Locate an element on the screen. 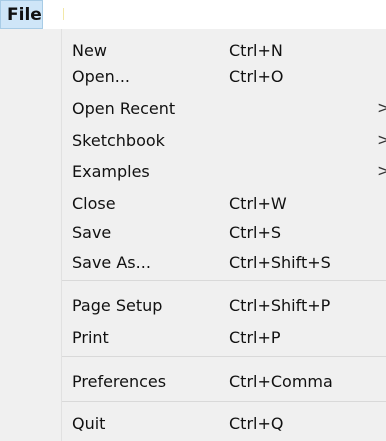 Image resolution: width=386 pixels, height=441 pixels. menu-bar-separator is located at coordinates (63, 14).